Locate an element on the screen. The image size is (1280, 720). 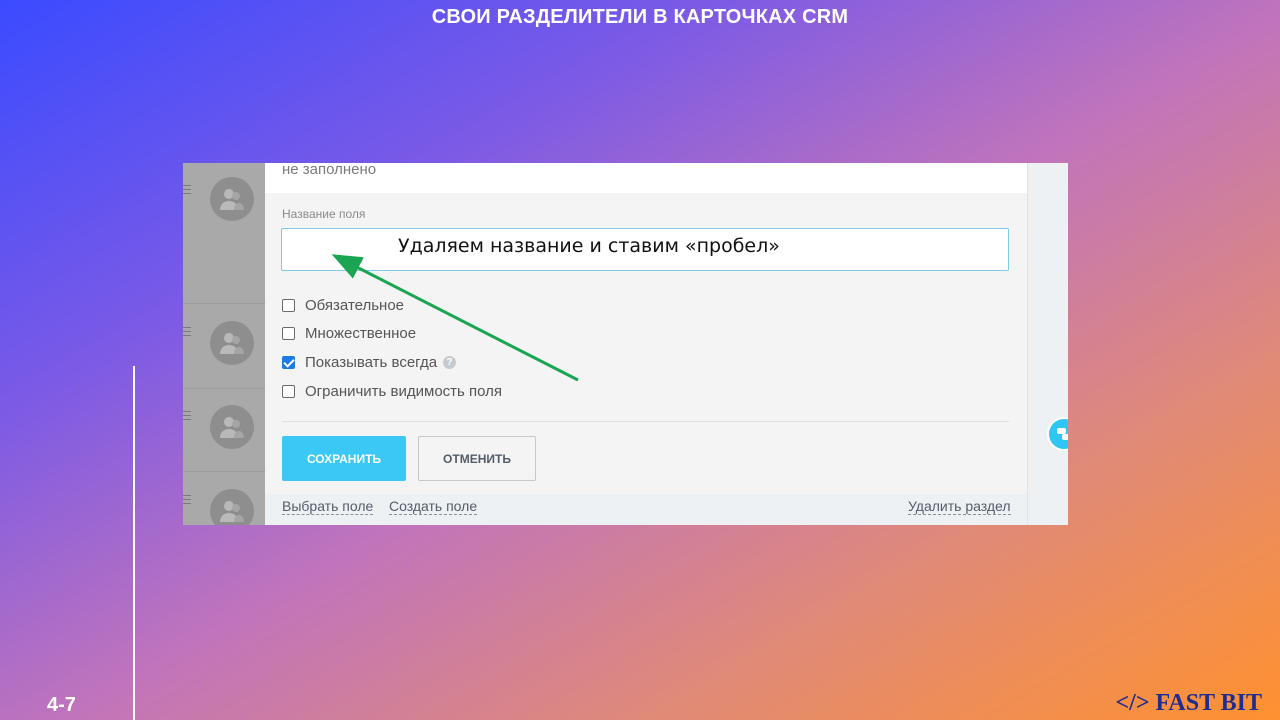
decorative-divider is located at coordinates (134, 543).